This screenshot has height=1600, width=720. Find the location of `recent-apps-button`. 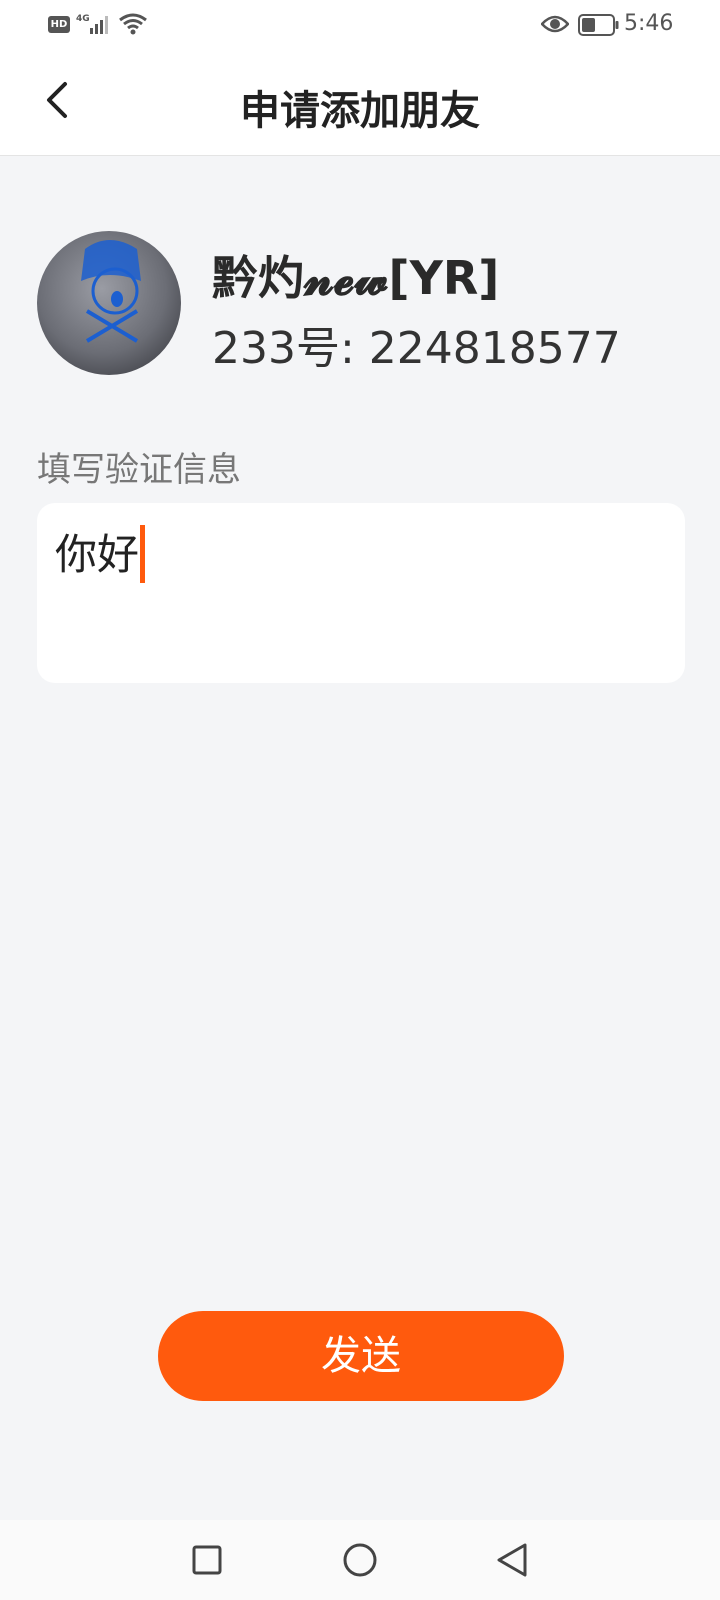

recent-apps-button is located at coordinates (207, 1560).